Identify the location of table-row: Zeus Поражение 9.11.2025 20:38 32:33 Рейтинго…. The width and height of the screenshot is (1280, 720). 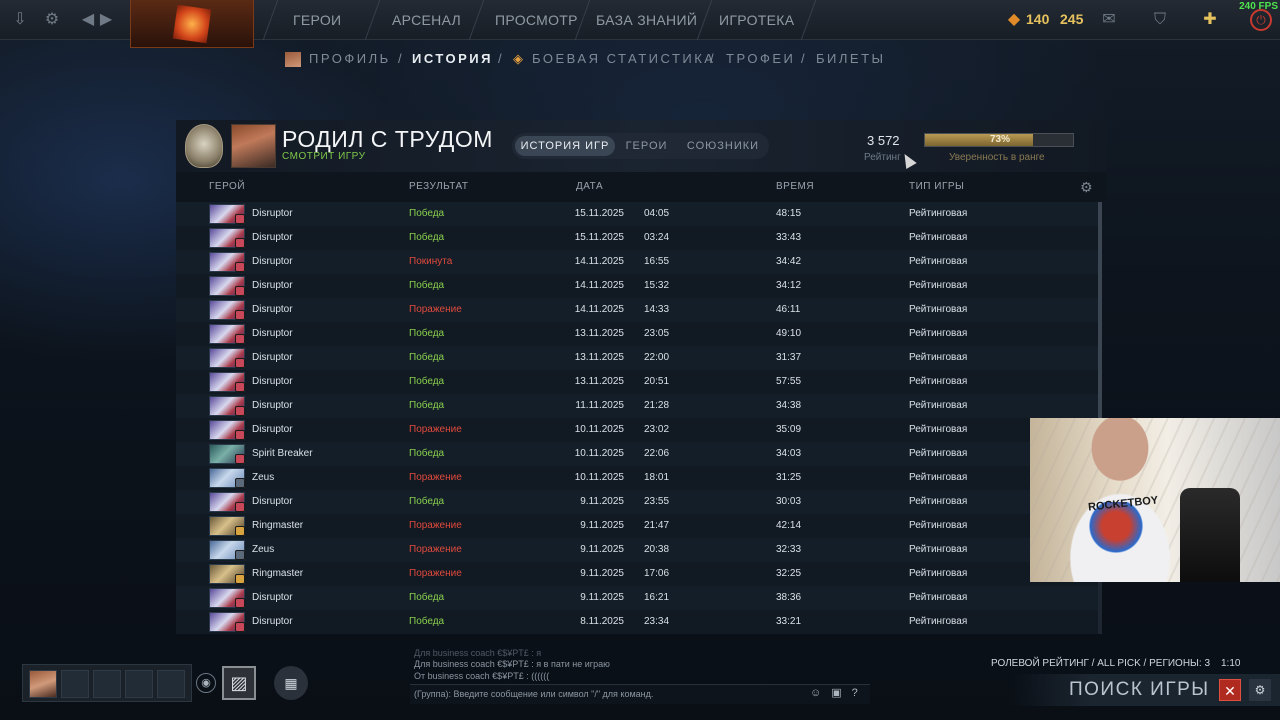
(637, 550).